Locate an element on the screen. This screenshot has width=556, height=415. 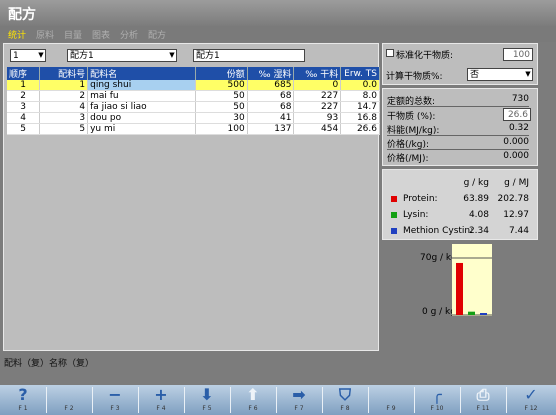
cell-wet: 41 is located at coordinates (271, 118).